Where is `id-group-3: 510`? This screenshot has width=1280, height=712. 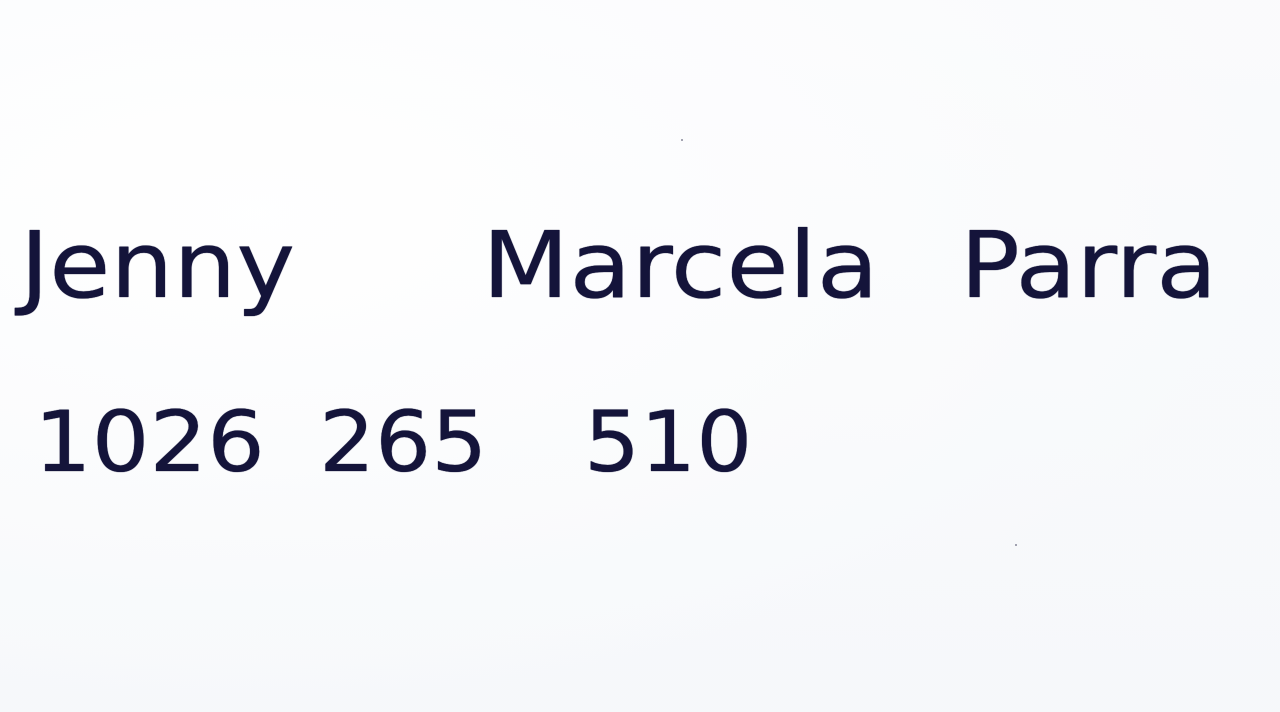
id-group-3: 510 is located at coordinates (668, 442).